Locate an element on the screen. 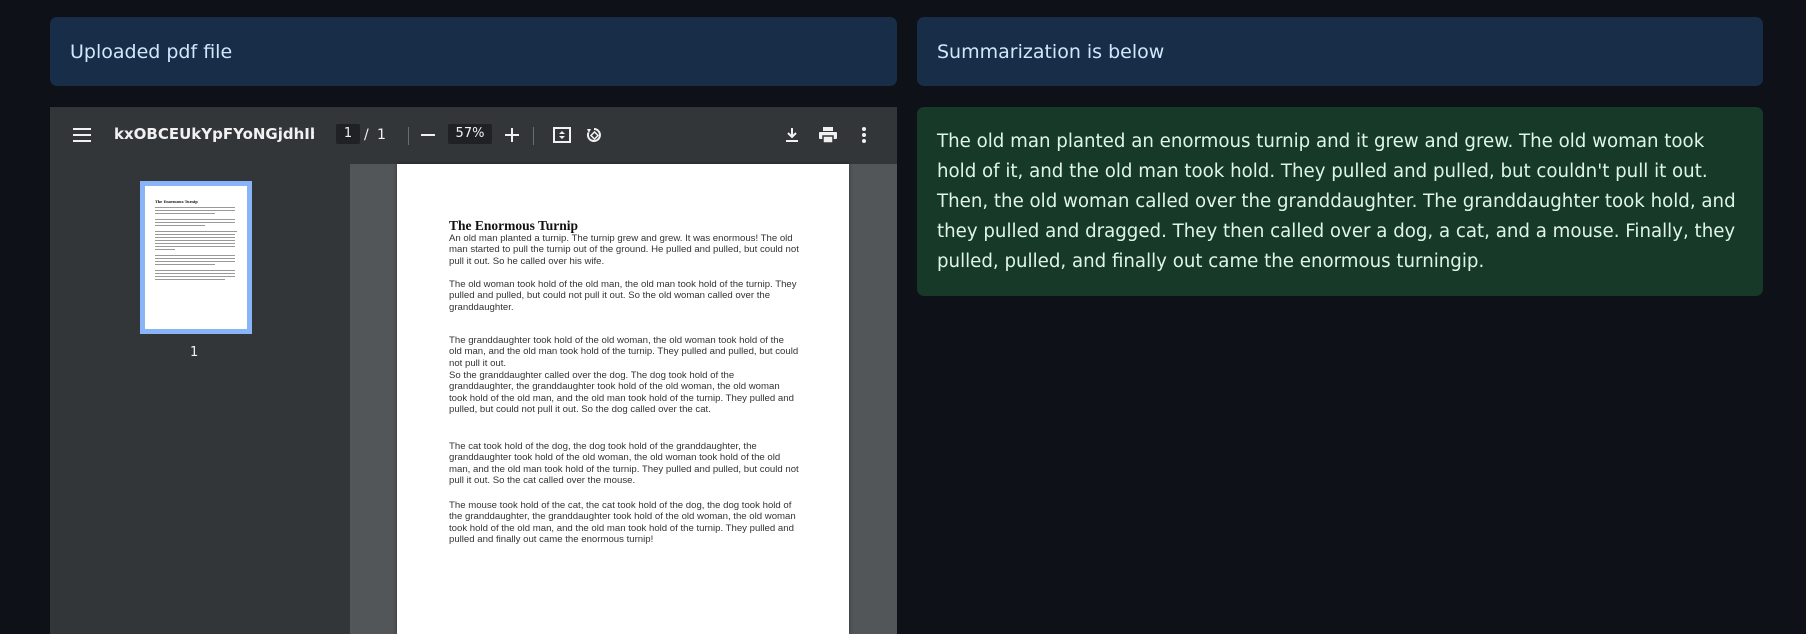 The image size is (1806, 634). more-options-icon is located at coordinates (864, 135).